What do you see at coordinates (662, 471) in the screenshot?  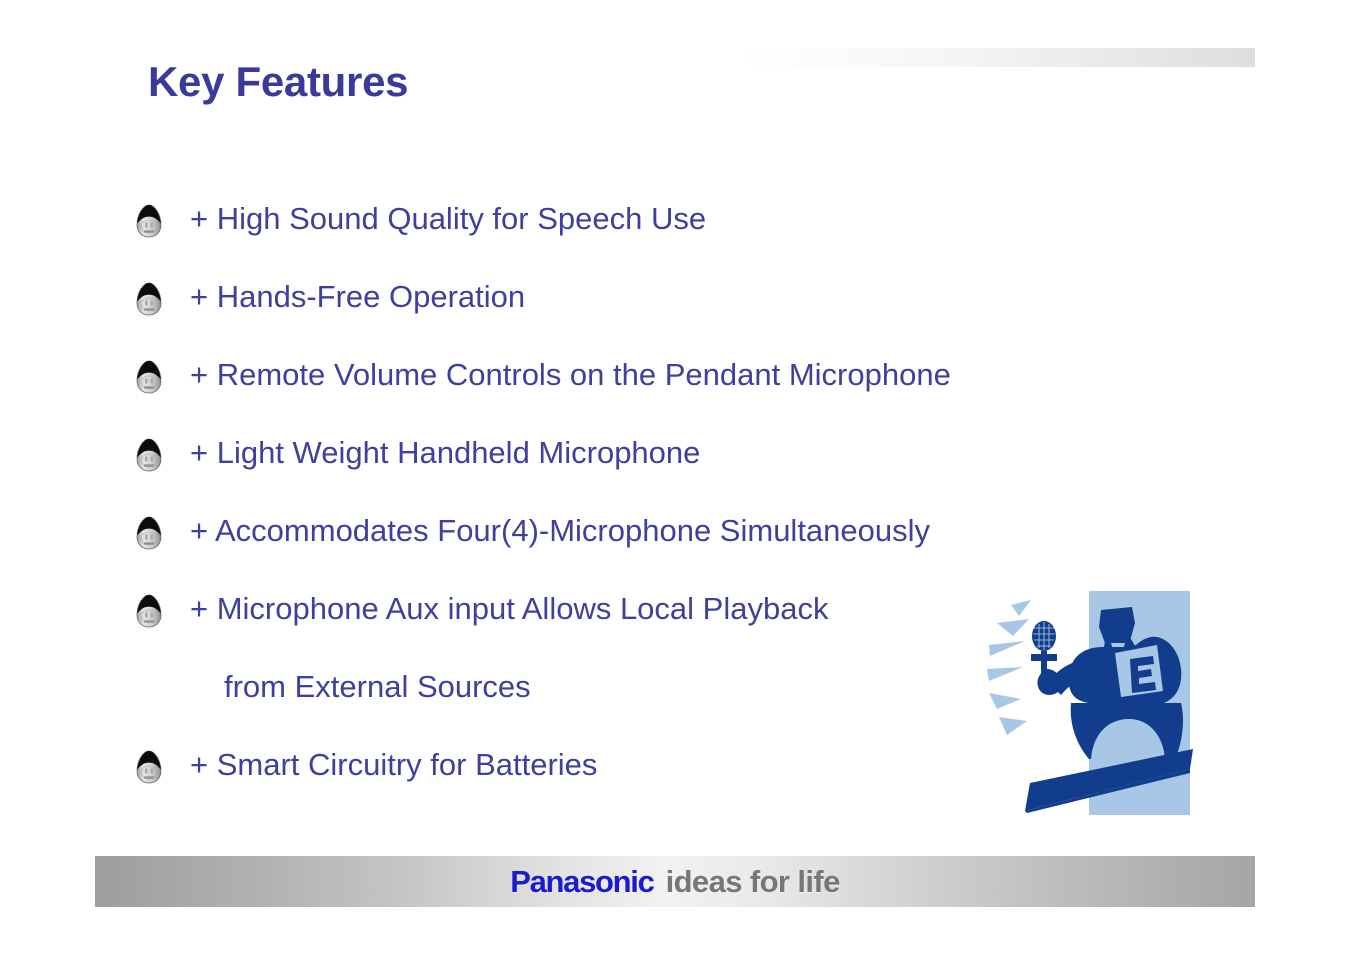 I see `feature-item: + Light Weight Handheld Microphone` at bounding box center [662, 471].